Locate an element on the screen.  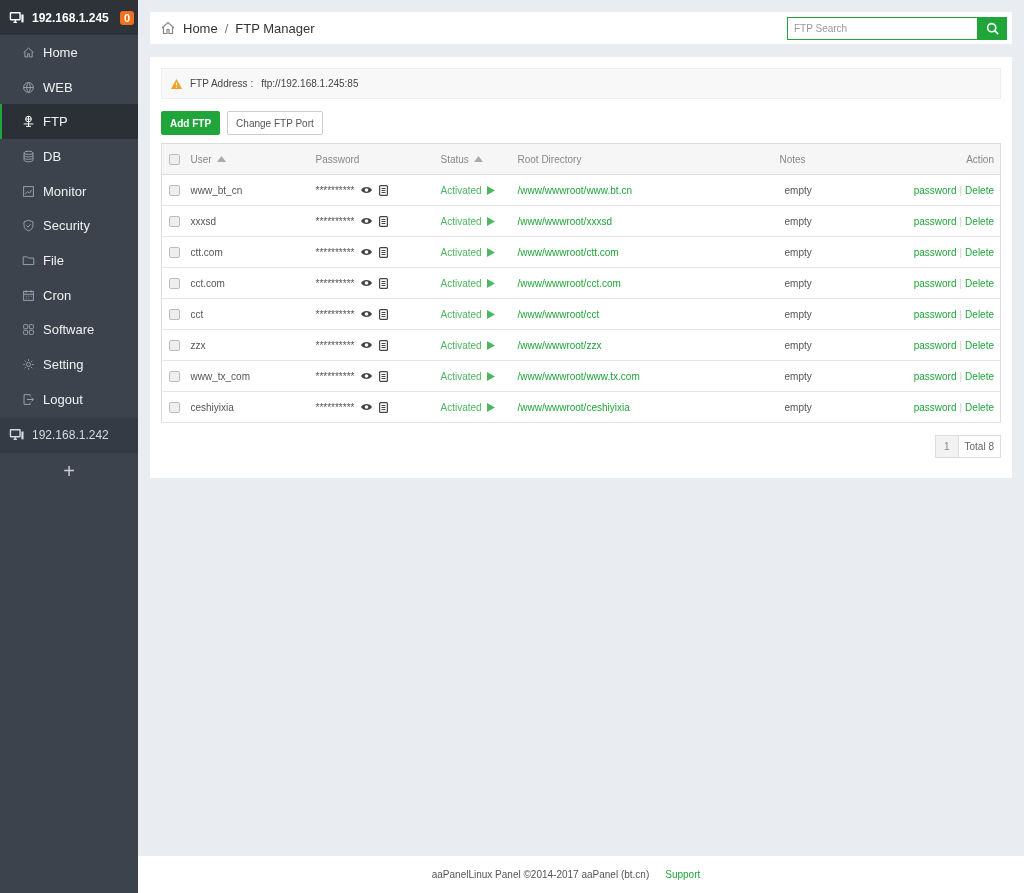
column-header: User is located at coordinates (201, 159).